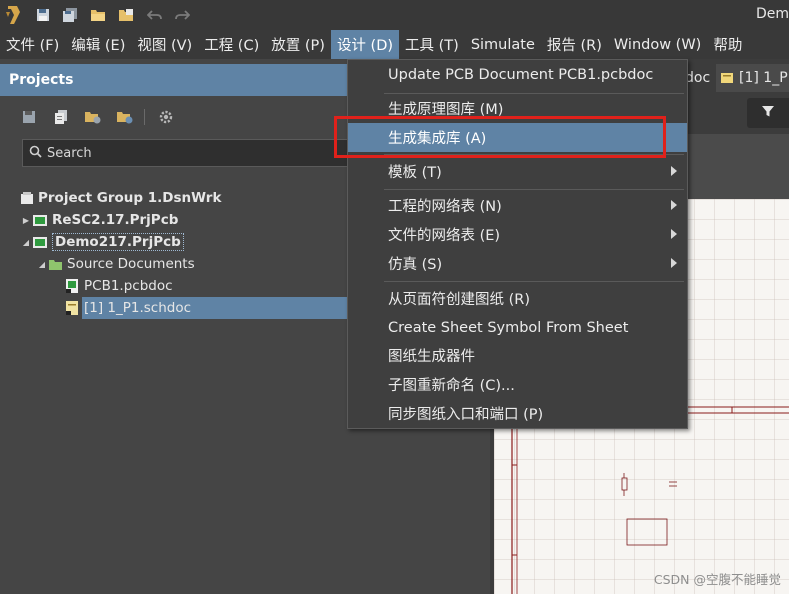 Image resolution: width=789 pixels, height=594 pixels. Describe the element at coordinates (517, 171) in the screenshot. I see `menu-item-templates: 模板 (T)` at that location.